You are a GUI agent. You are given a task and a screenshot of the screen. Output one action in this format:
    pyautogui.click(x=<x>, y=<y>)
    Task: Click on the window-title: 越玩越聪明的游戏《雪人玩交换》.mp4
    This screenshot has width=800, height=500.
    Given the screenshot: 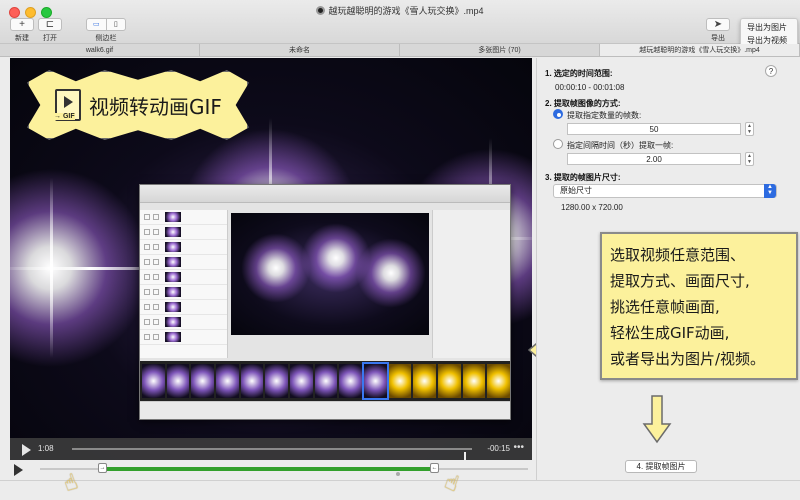 What is the action you would take?
    pyautogui.click(x=400, y=10)
    